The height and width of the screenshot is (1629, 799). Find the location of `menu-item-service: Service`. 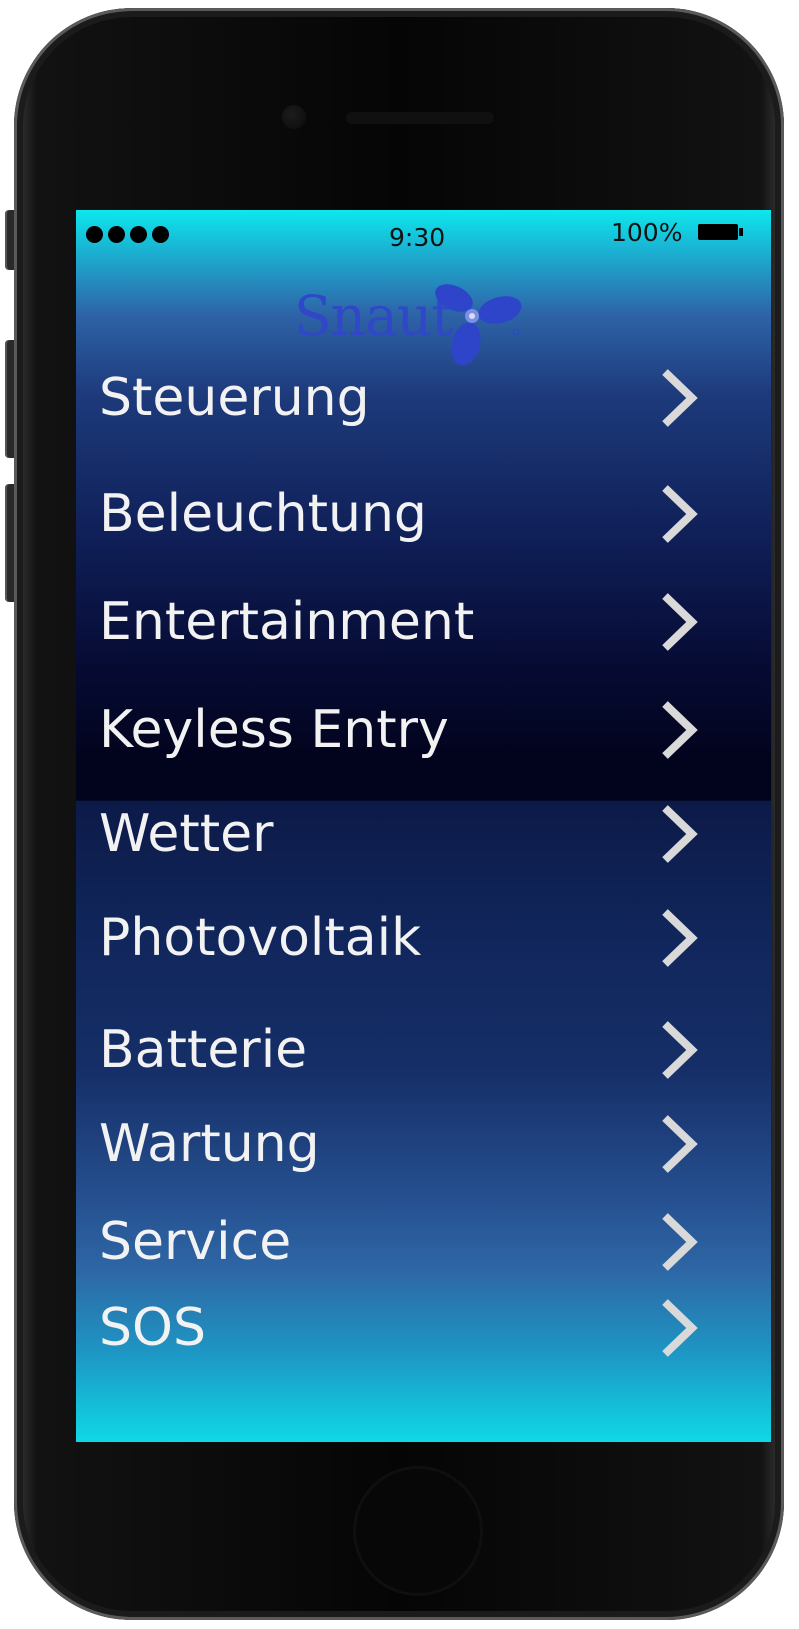

menu-item-service: Service is located at coordinates (423, 1242).